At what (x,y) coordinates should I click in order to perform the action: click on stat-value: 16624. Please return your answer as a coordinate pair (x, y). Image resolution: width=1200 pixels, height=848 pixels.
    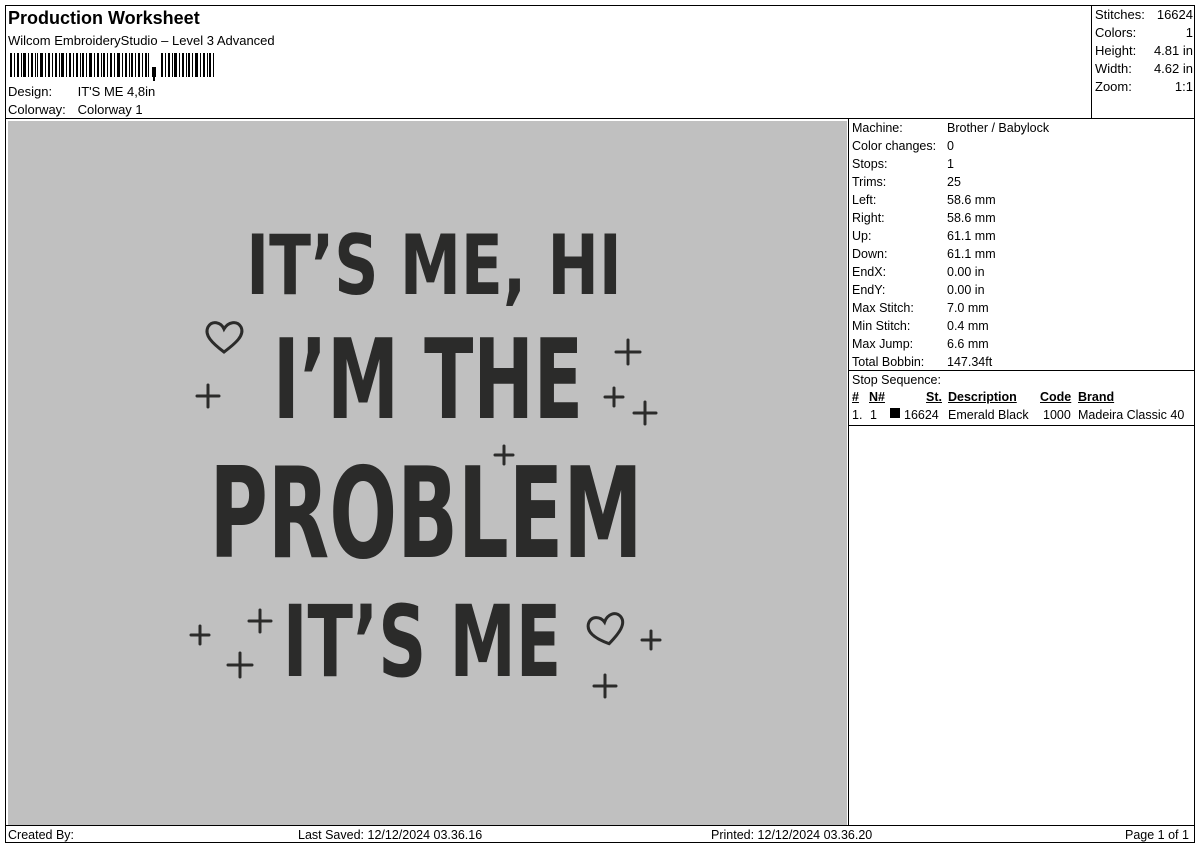
    Looking at the image, I should click on (1174, 14).